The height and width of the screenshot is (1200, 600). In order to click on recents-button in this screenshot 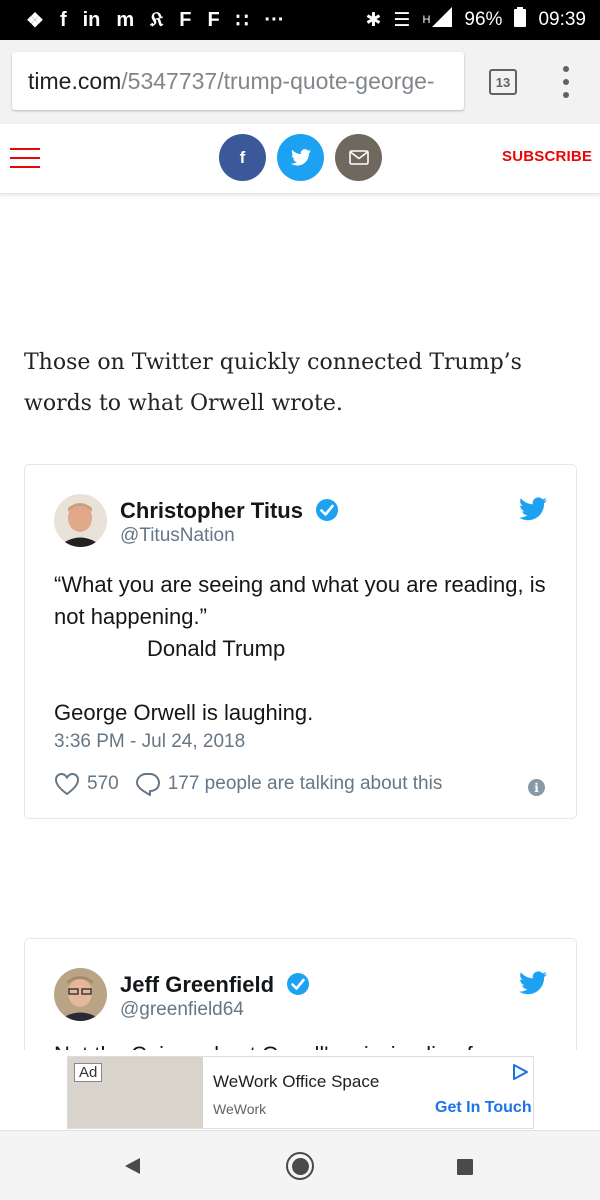, I will do `click(465, 1167)`.